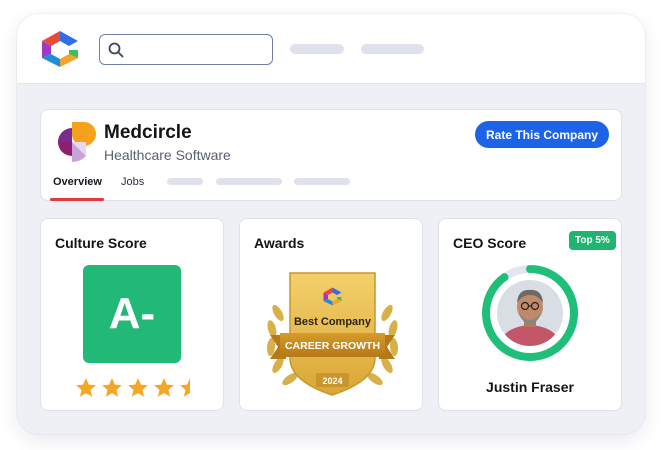 The width and height of the screenshot is (662, 450). I want to click on search-box, so click(186, 49).